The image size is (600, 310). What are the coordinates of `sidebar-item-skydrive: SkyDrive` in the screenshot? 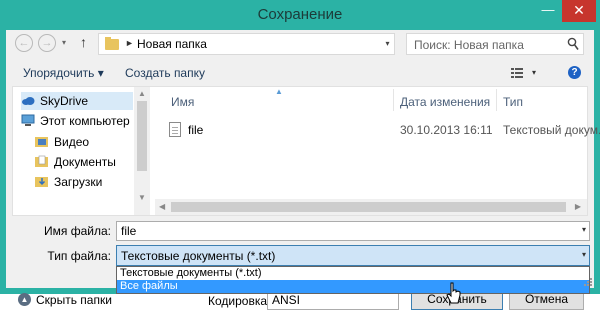 It's located at (77, 101).